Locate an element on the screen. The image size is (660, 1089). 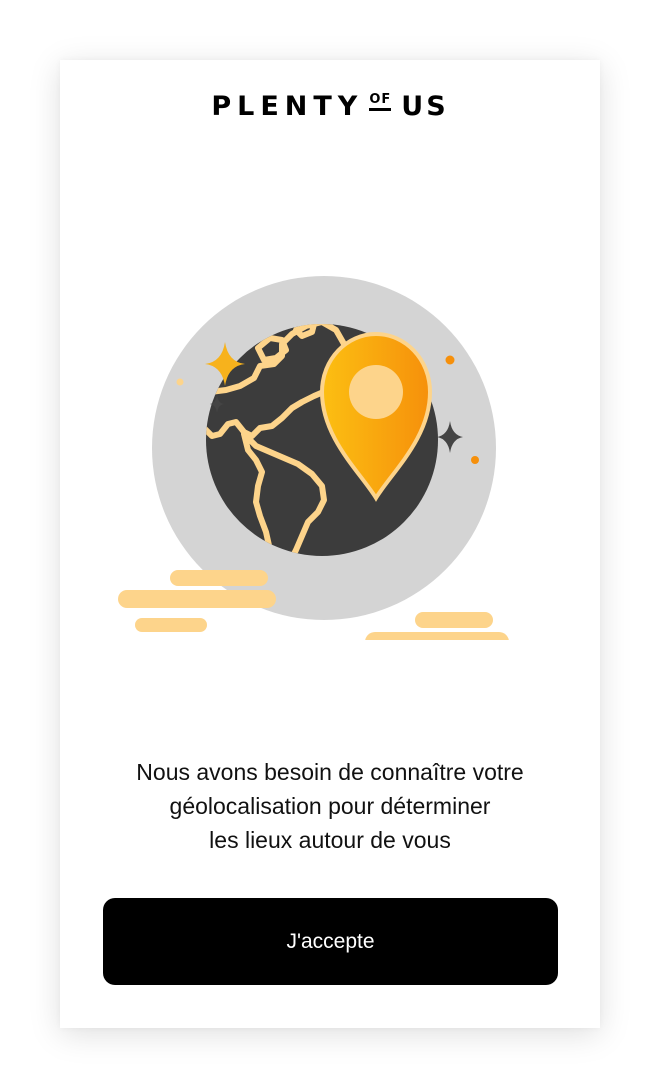
message-line-3: les lieux autour de vous is located at coordinates (330, 840).